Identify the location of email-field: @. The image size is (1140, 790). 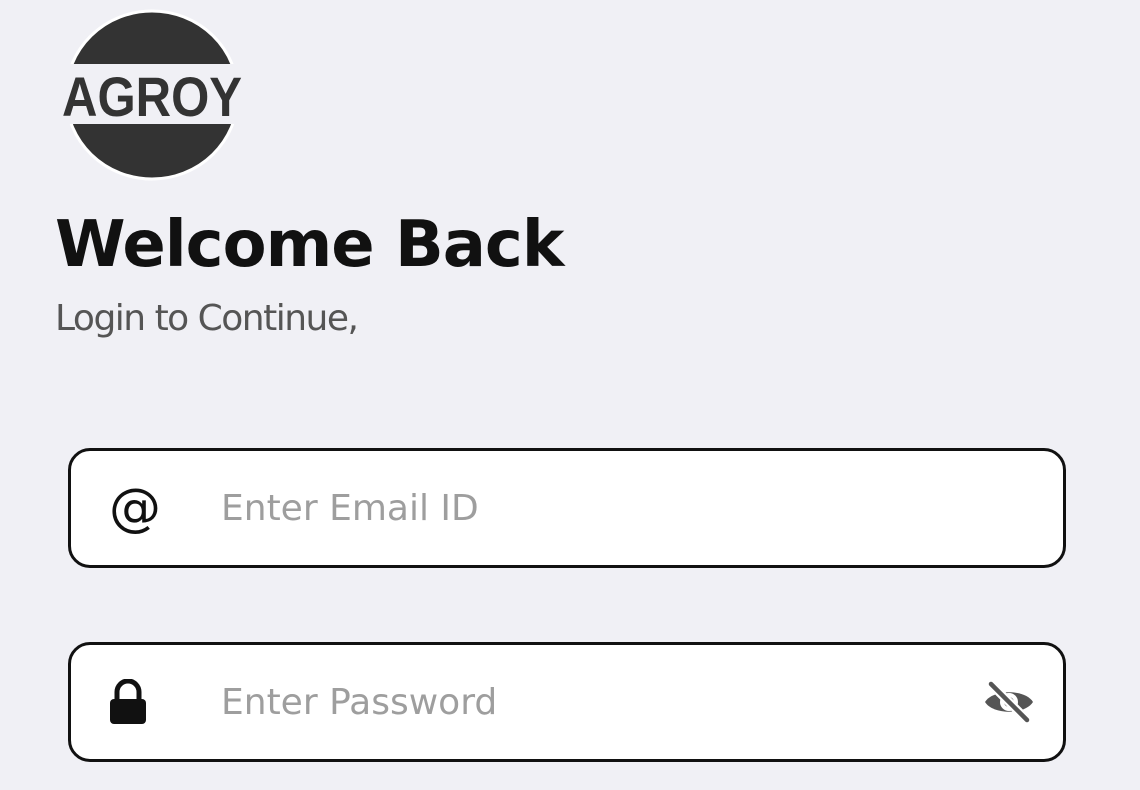
(567, 508).